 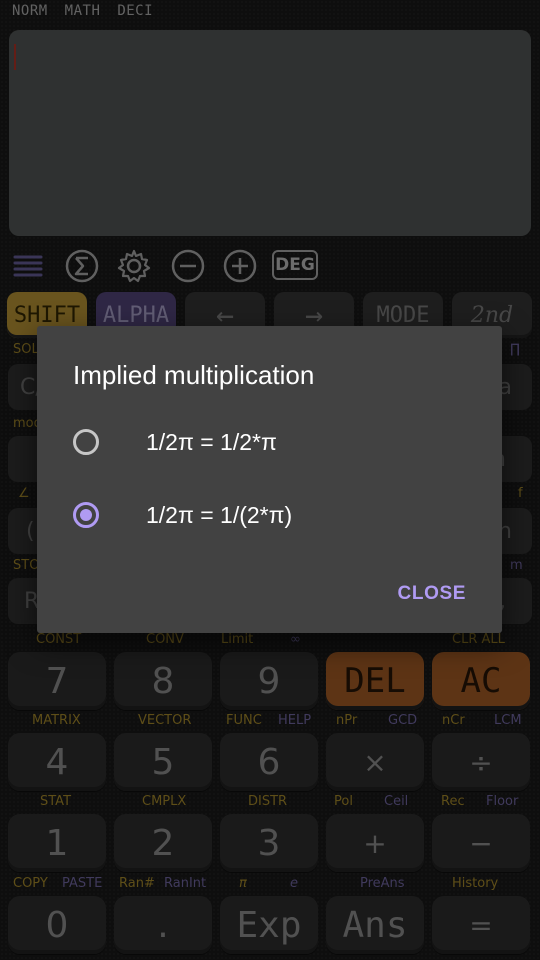 What do you see at coordinates (283, 442) in the screenshot?
I see `option-implicit-product: 1/2π = 1/2*π` at bounding box center [283, 442].